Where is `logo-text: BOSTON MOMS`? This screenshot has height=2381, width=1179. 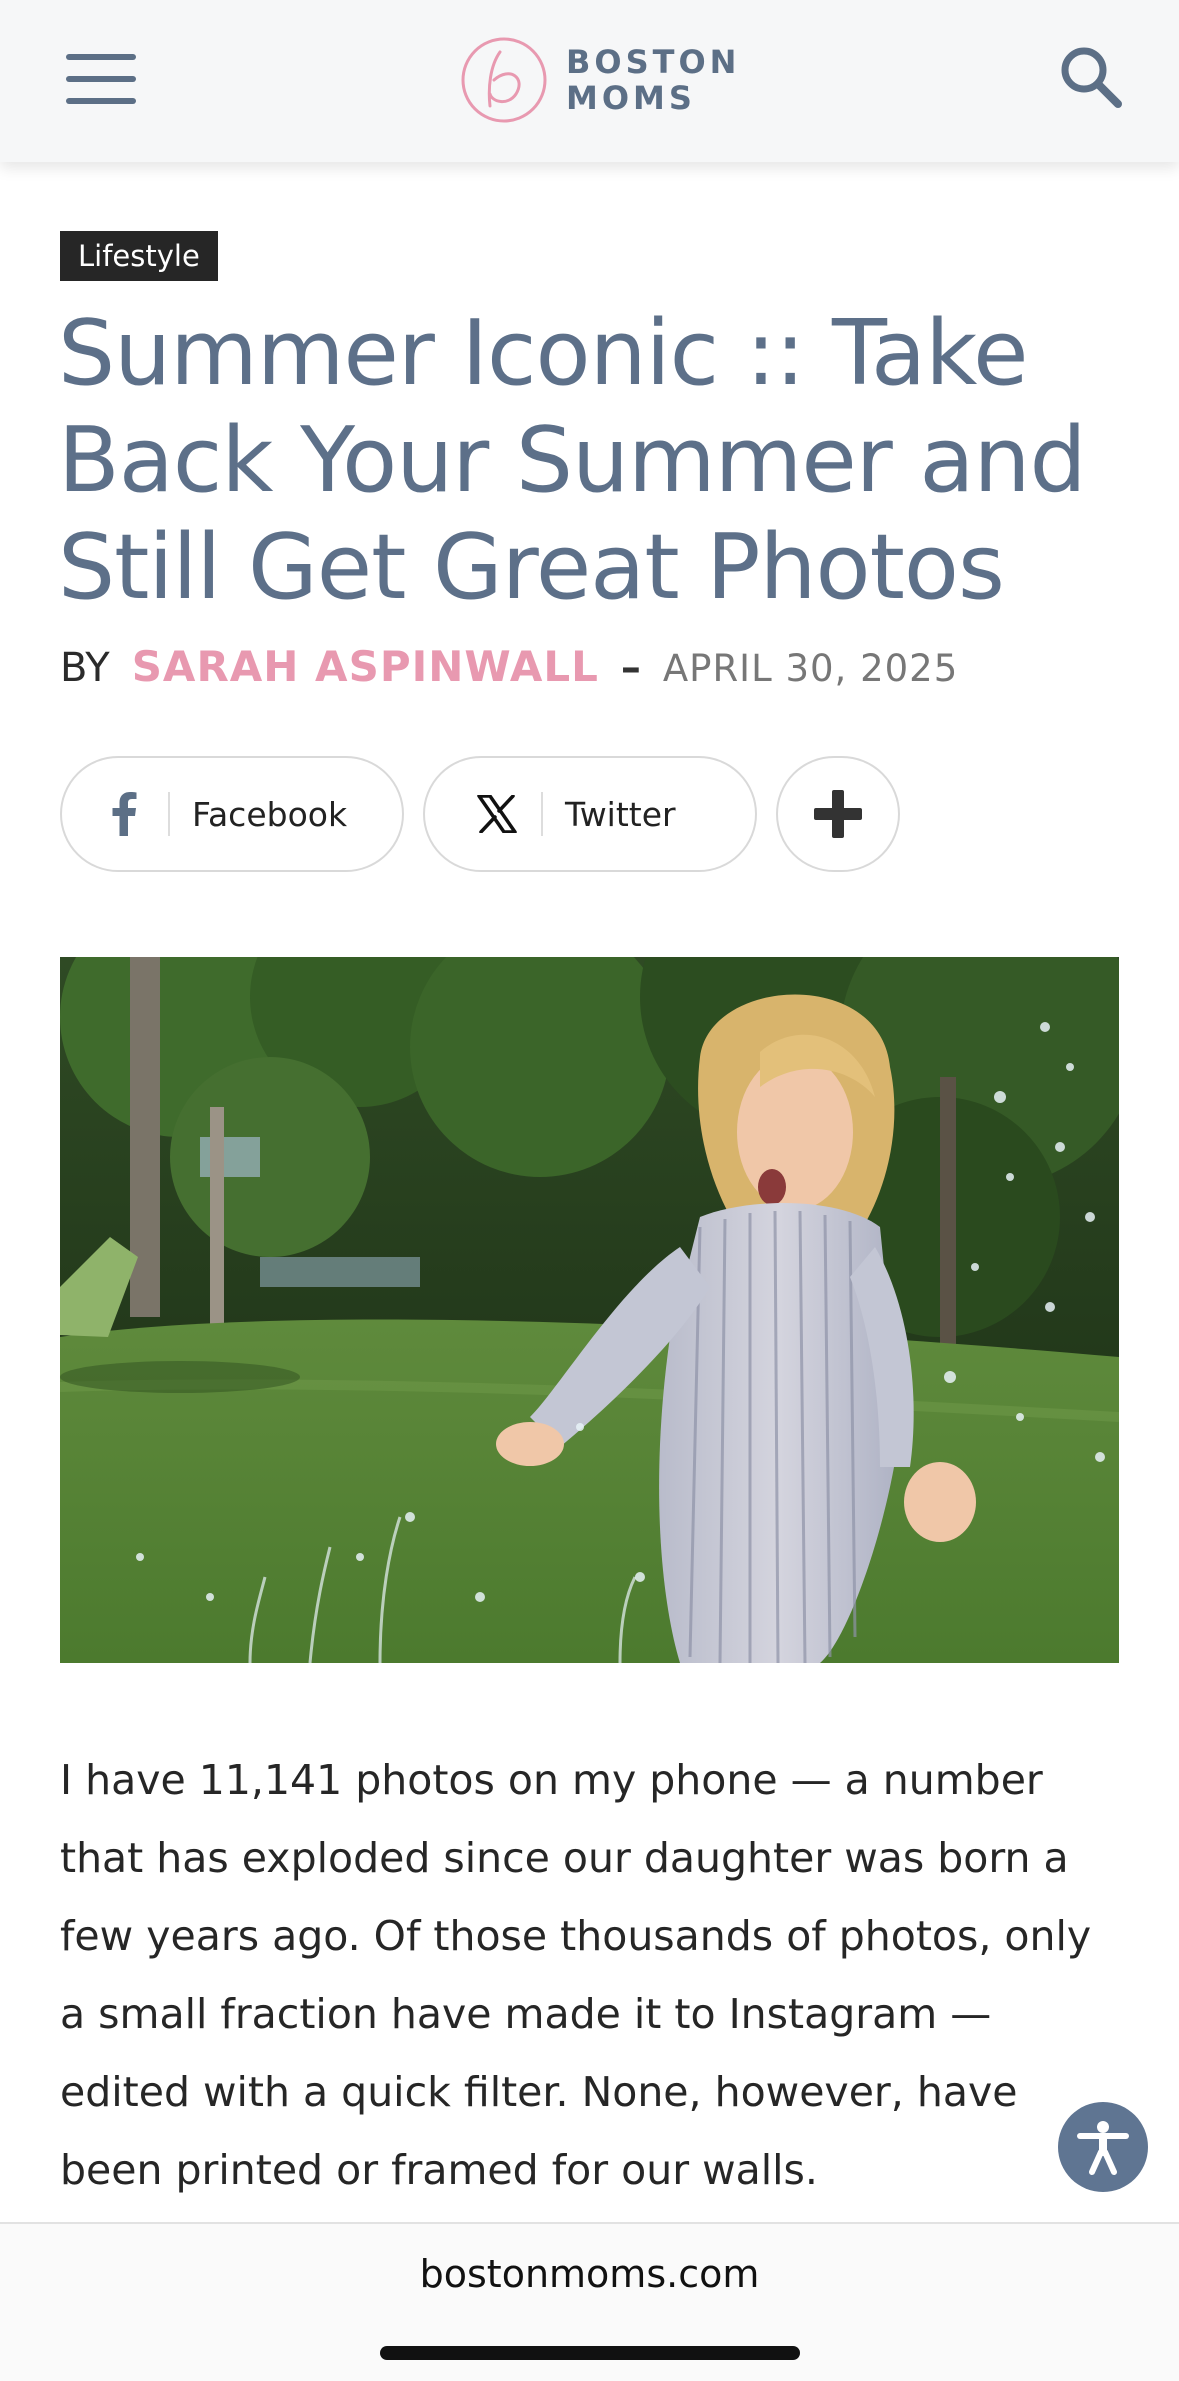
logo-text: BOSTON MOMS is located at coordinates (653, 80).